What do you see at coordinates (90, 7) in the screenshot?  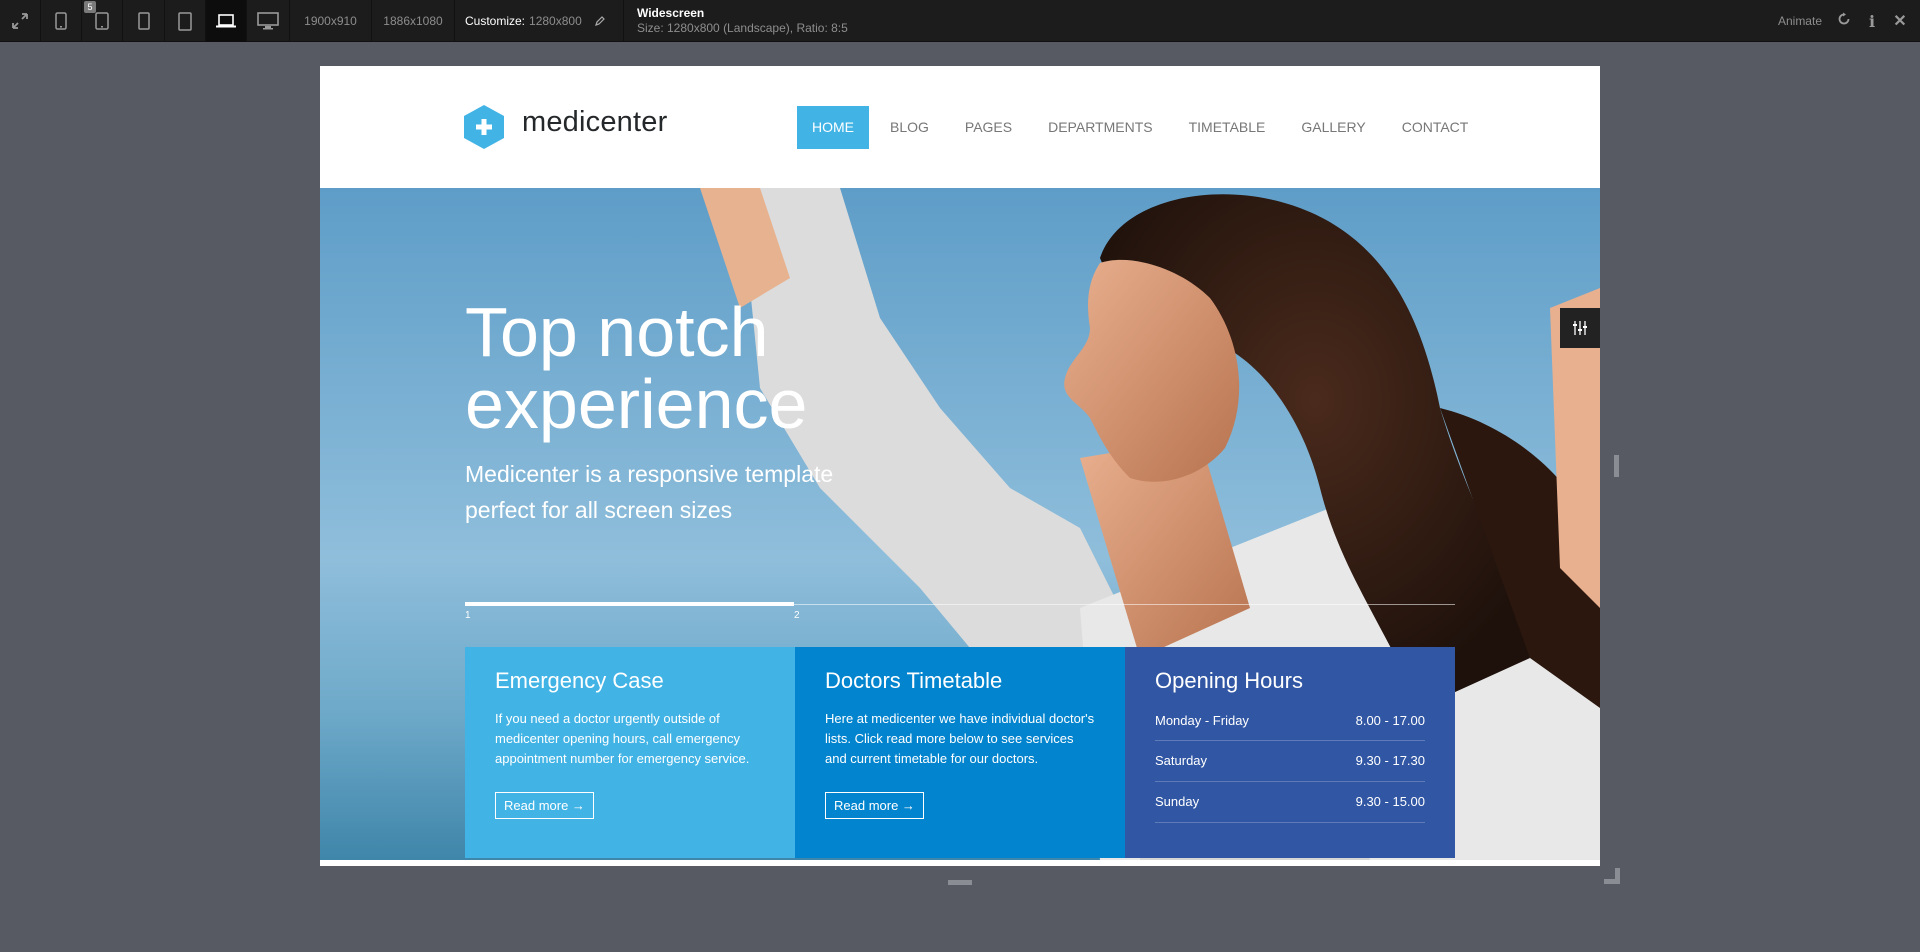 I see `device-count-badge: 5` at bounding box center [90, 7].